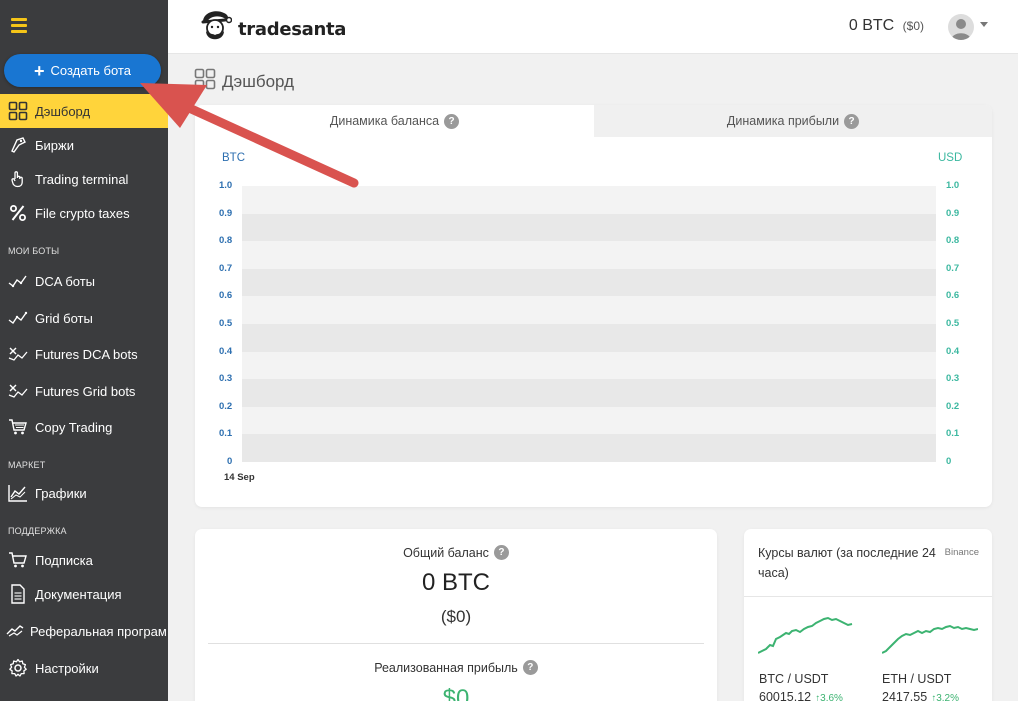 Image resolution: width=1018 pixels, height=701 pixels. I want to click on rate-price-btc: 60015.12 ↑3.6%, so click(801, 695).